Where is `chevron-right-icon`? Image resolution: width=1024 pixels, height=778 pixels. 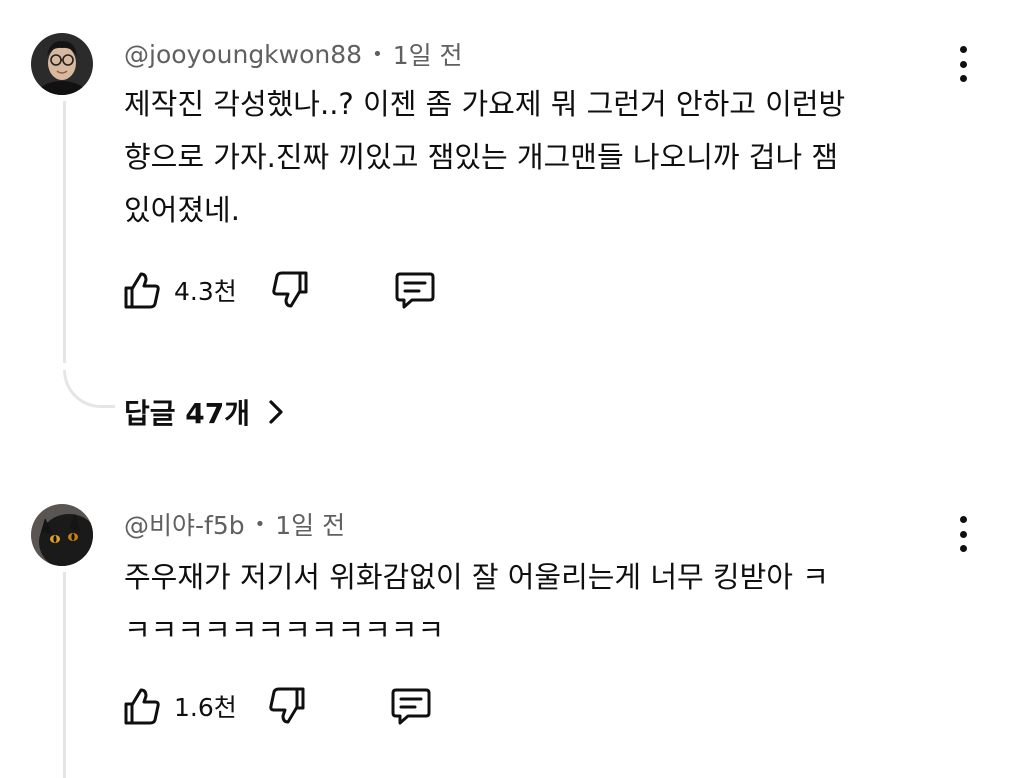
chevron-right-icon is located at coordinates (276, 412).